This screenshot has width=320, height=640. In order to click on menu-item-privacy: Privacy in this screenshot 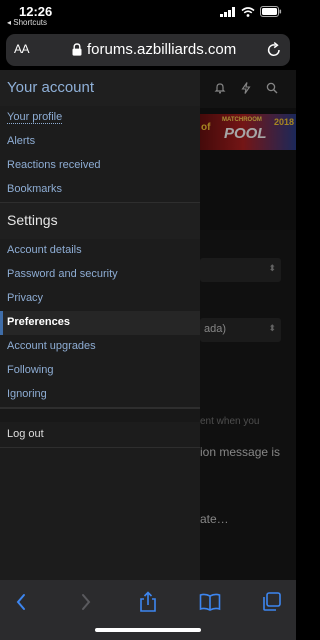, I will do `click(100, 299)`.